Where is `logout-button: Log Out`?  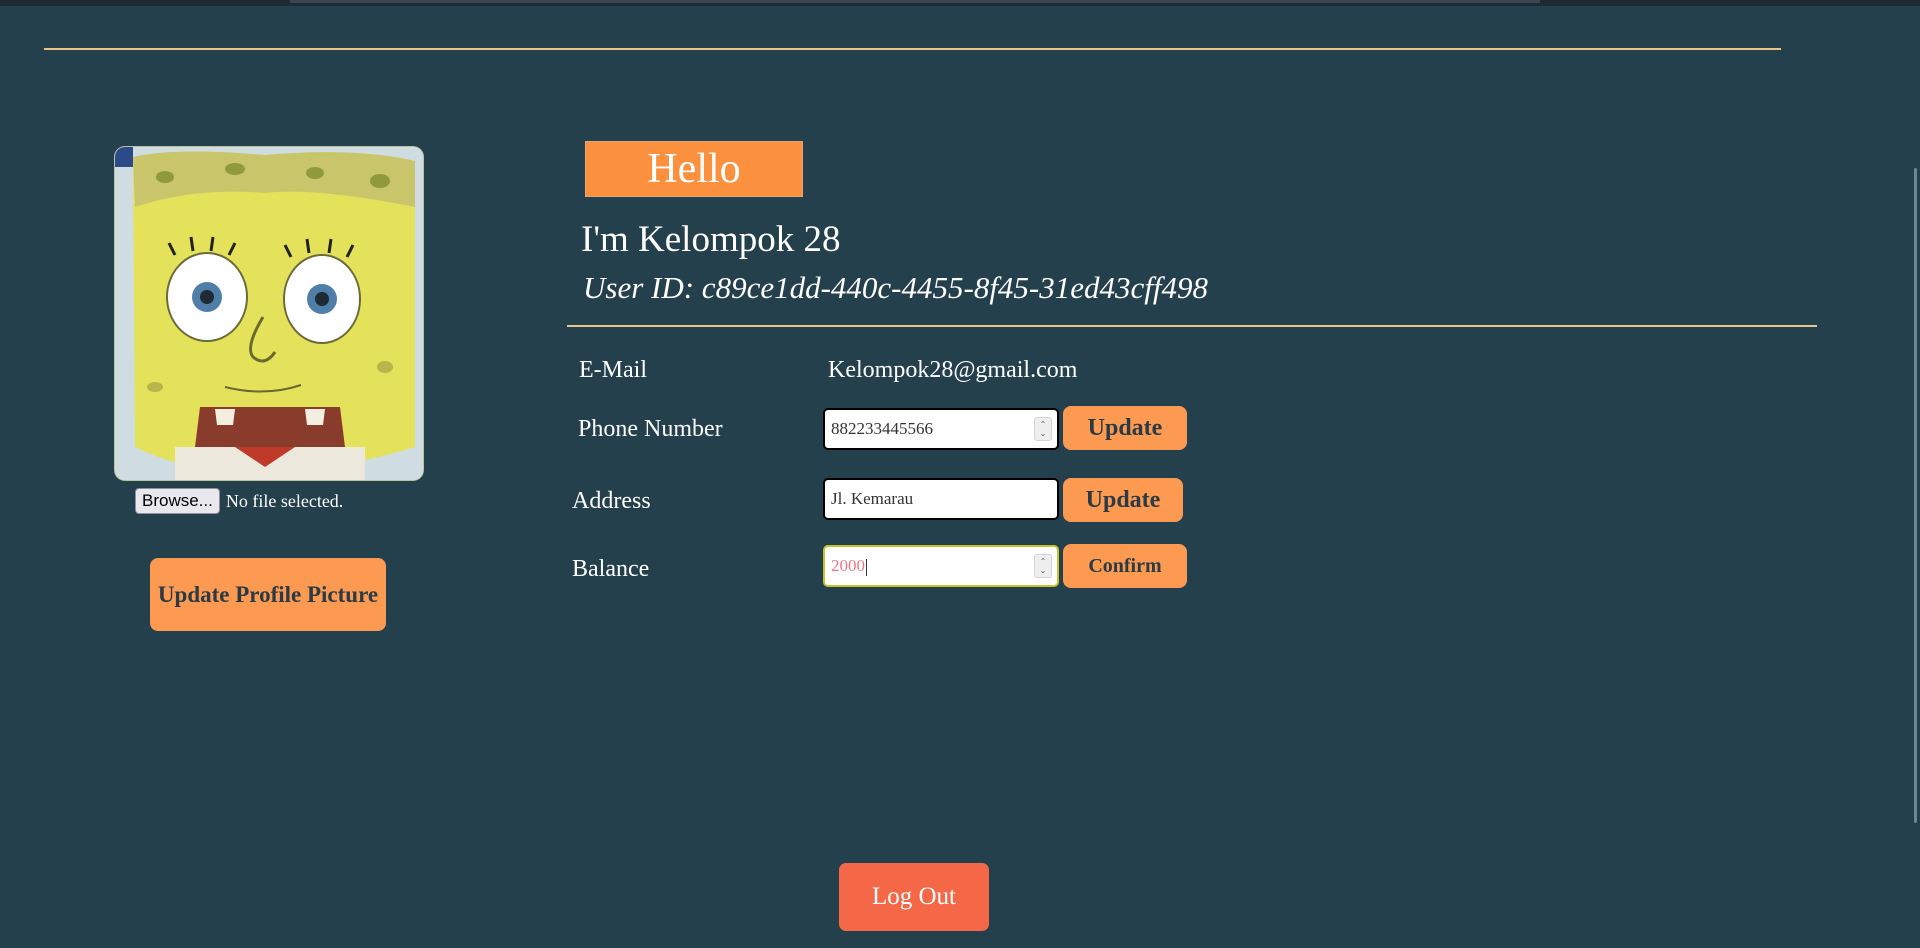
logout-button: Log Out is located at coordinates (914, 897).